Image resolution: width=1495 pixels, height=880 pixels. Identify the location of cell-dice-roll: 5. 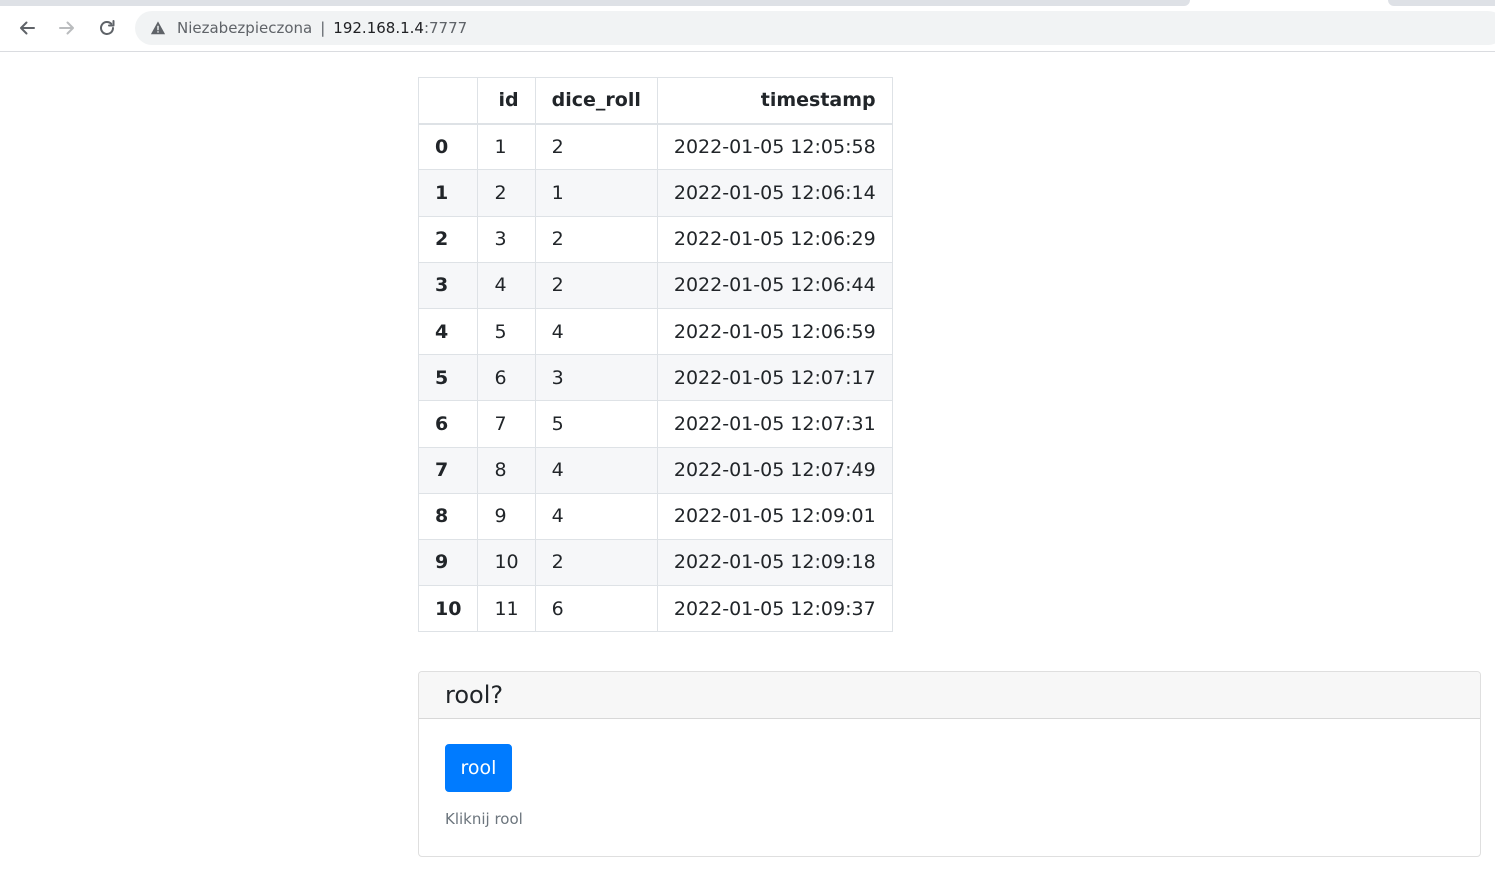
(596, 424).